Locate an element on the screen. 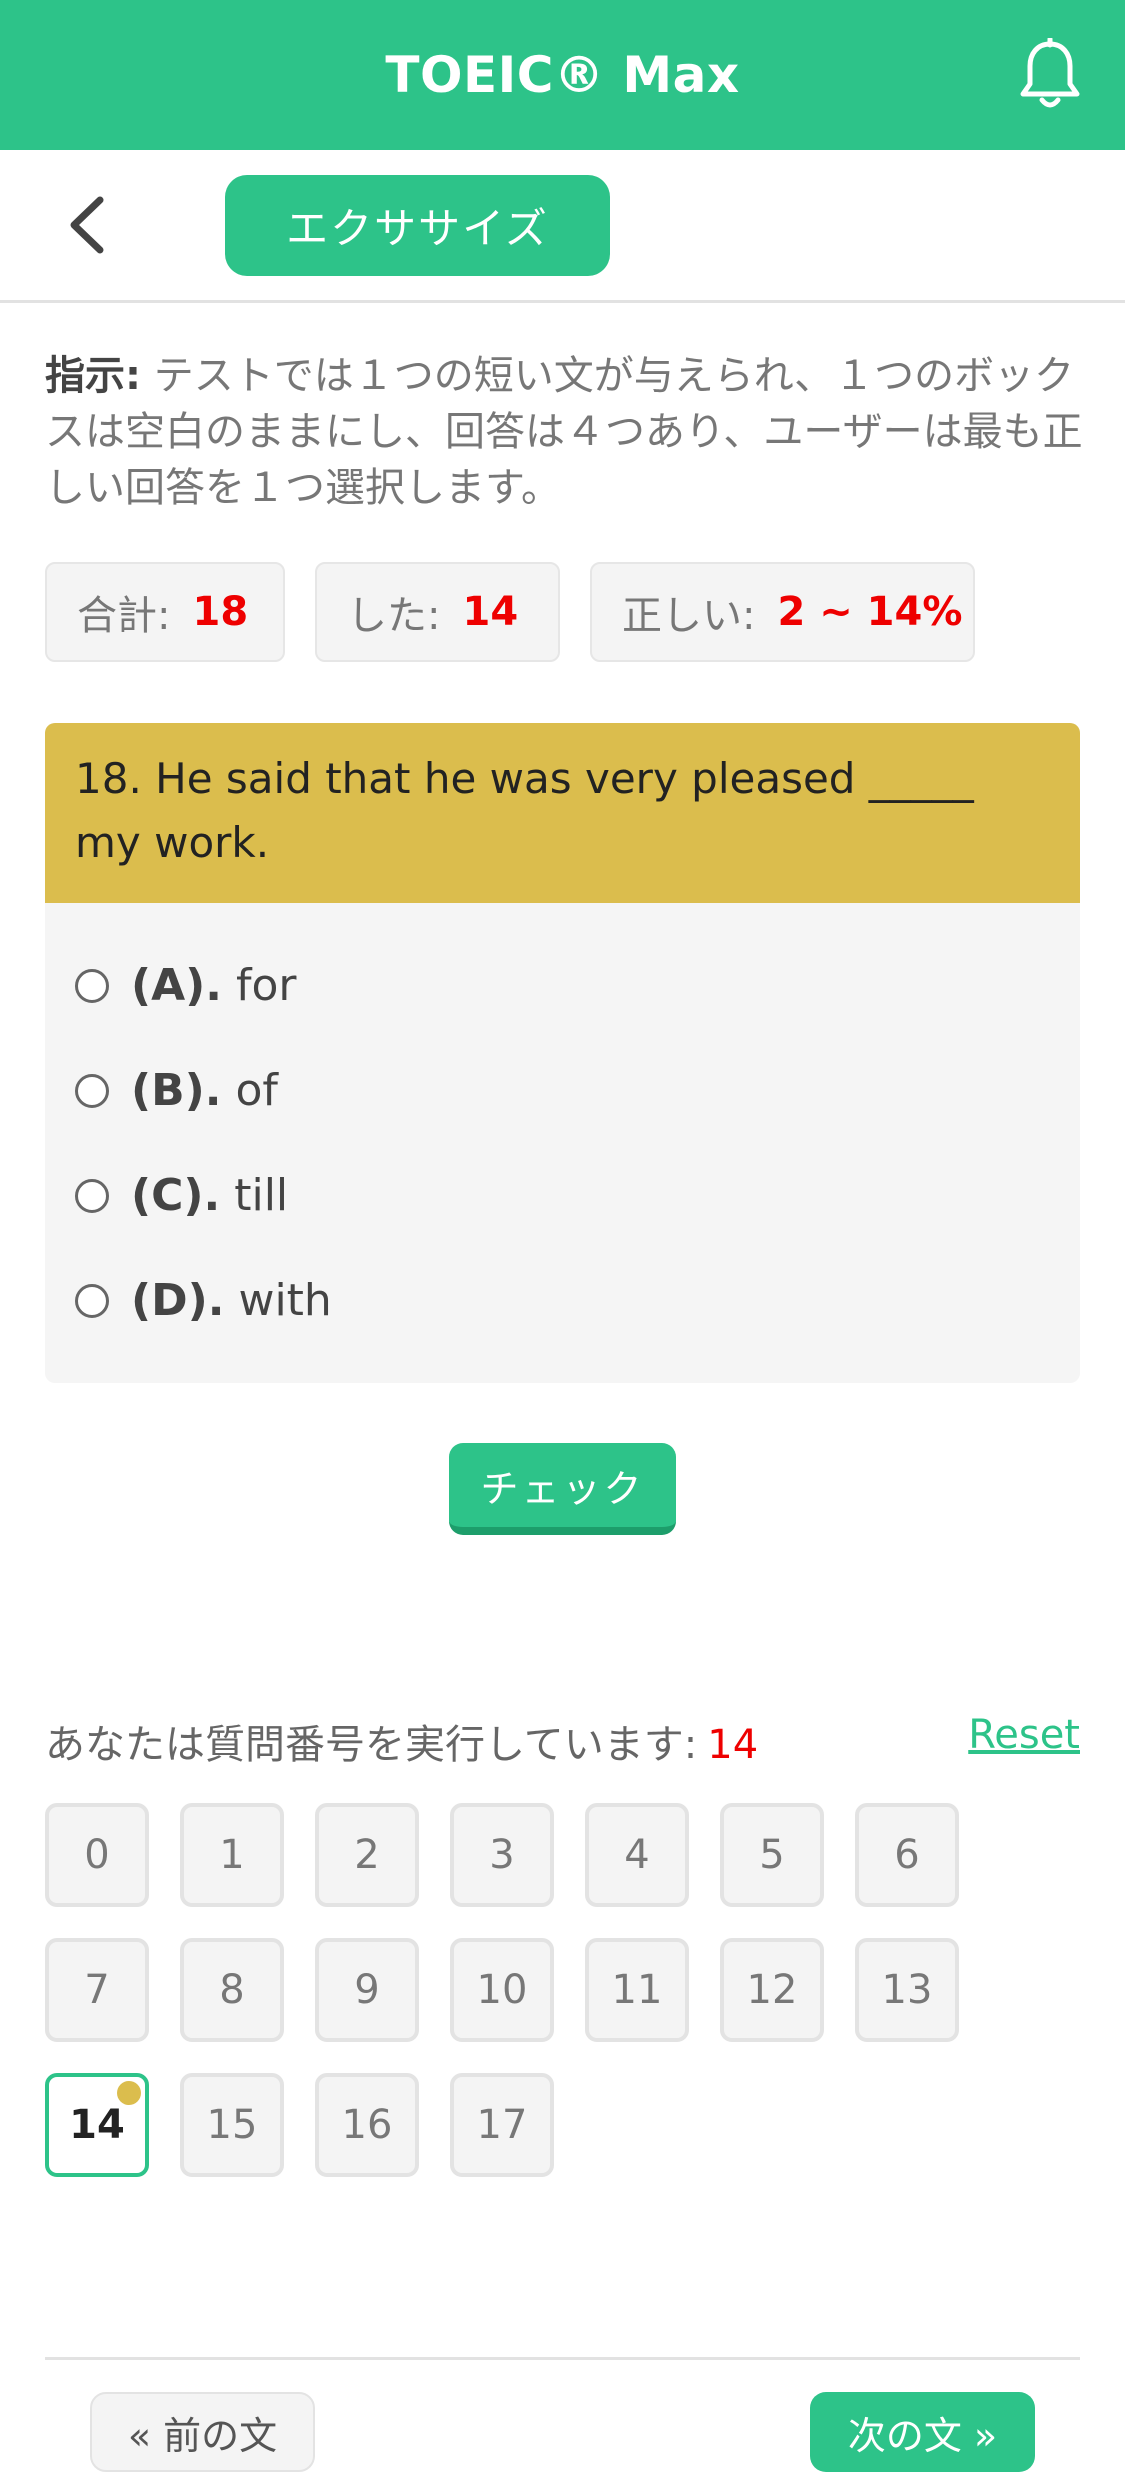 The height and width of the screenshot is (2472, 1125). progress-indicator: あなたは質問番号を実行しています: 14 is located at coordinates (401, 1741).